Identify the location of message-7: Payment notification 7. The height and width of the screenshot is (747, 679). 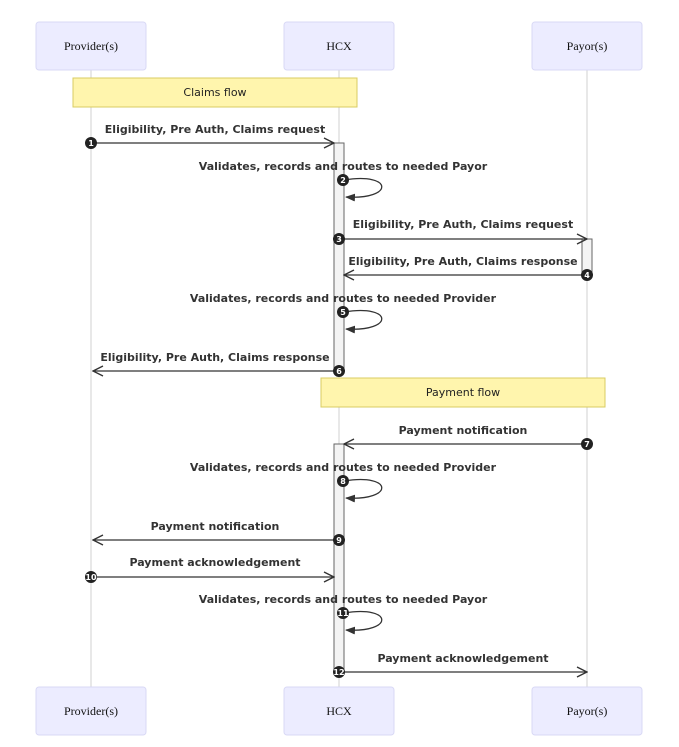
(468, 437).